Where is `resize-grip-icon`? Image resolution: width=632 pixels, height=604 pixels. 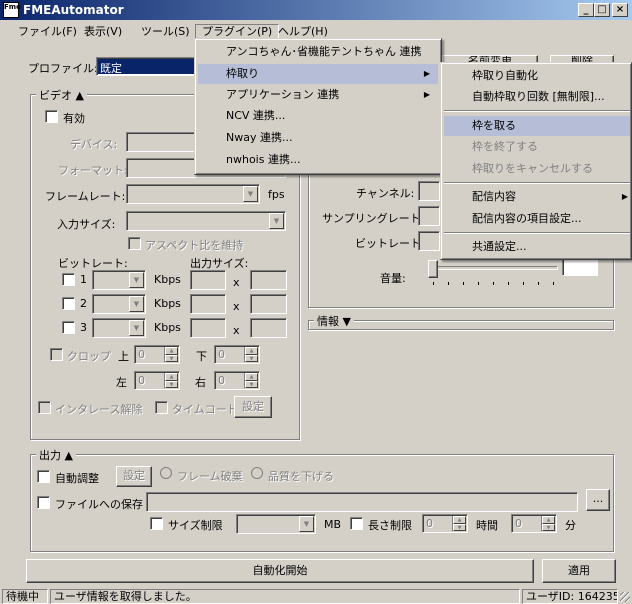
resize-grip-icon is located at coordinates (625, 597).